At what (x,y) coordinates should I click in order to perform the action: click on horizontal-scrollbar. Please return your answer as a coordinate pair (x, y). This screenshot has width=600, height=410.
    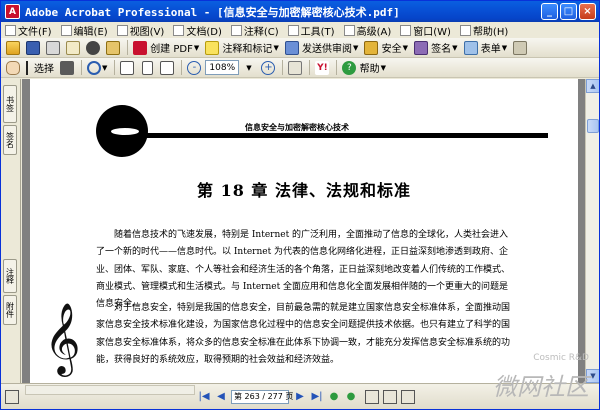
    Looking at the image, I should click on (110, 390).